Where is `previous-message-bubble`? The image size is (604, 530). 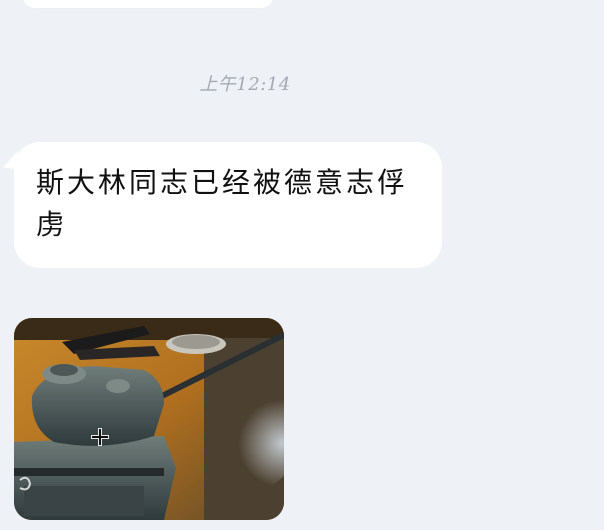 previous-message-bubble is located at coordinates (148, 4).